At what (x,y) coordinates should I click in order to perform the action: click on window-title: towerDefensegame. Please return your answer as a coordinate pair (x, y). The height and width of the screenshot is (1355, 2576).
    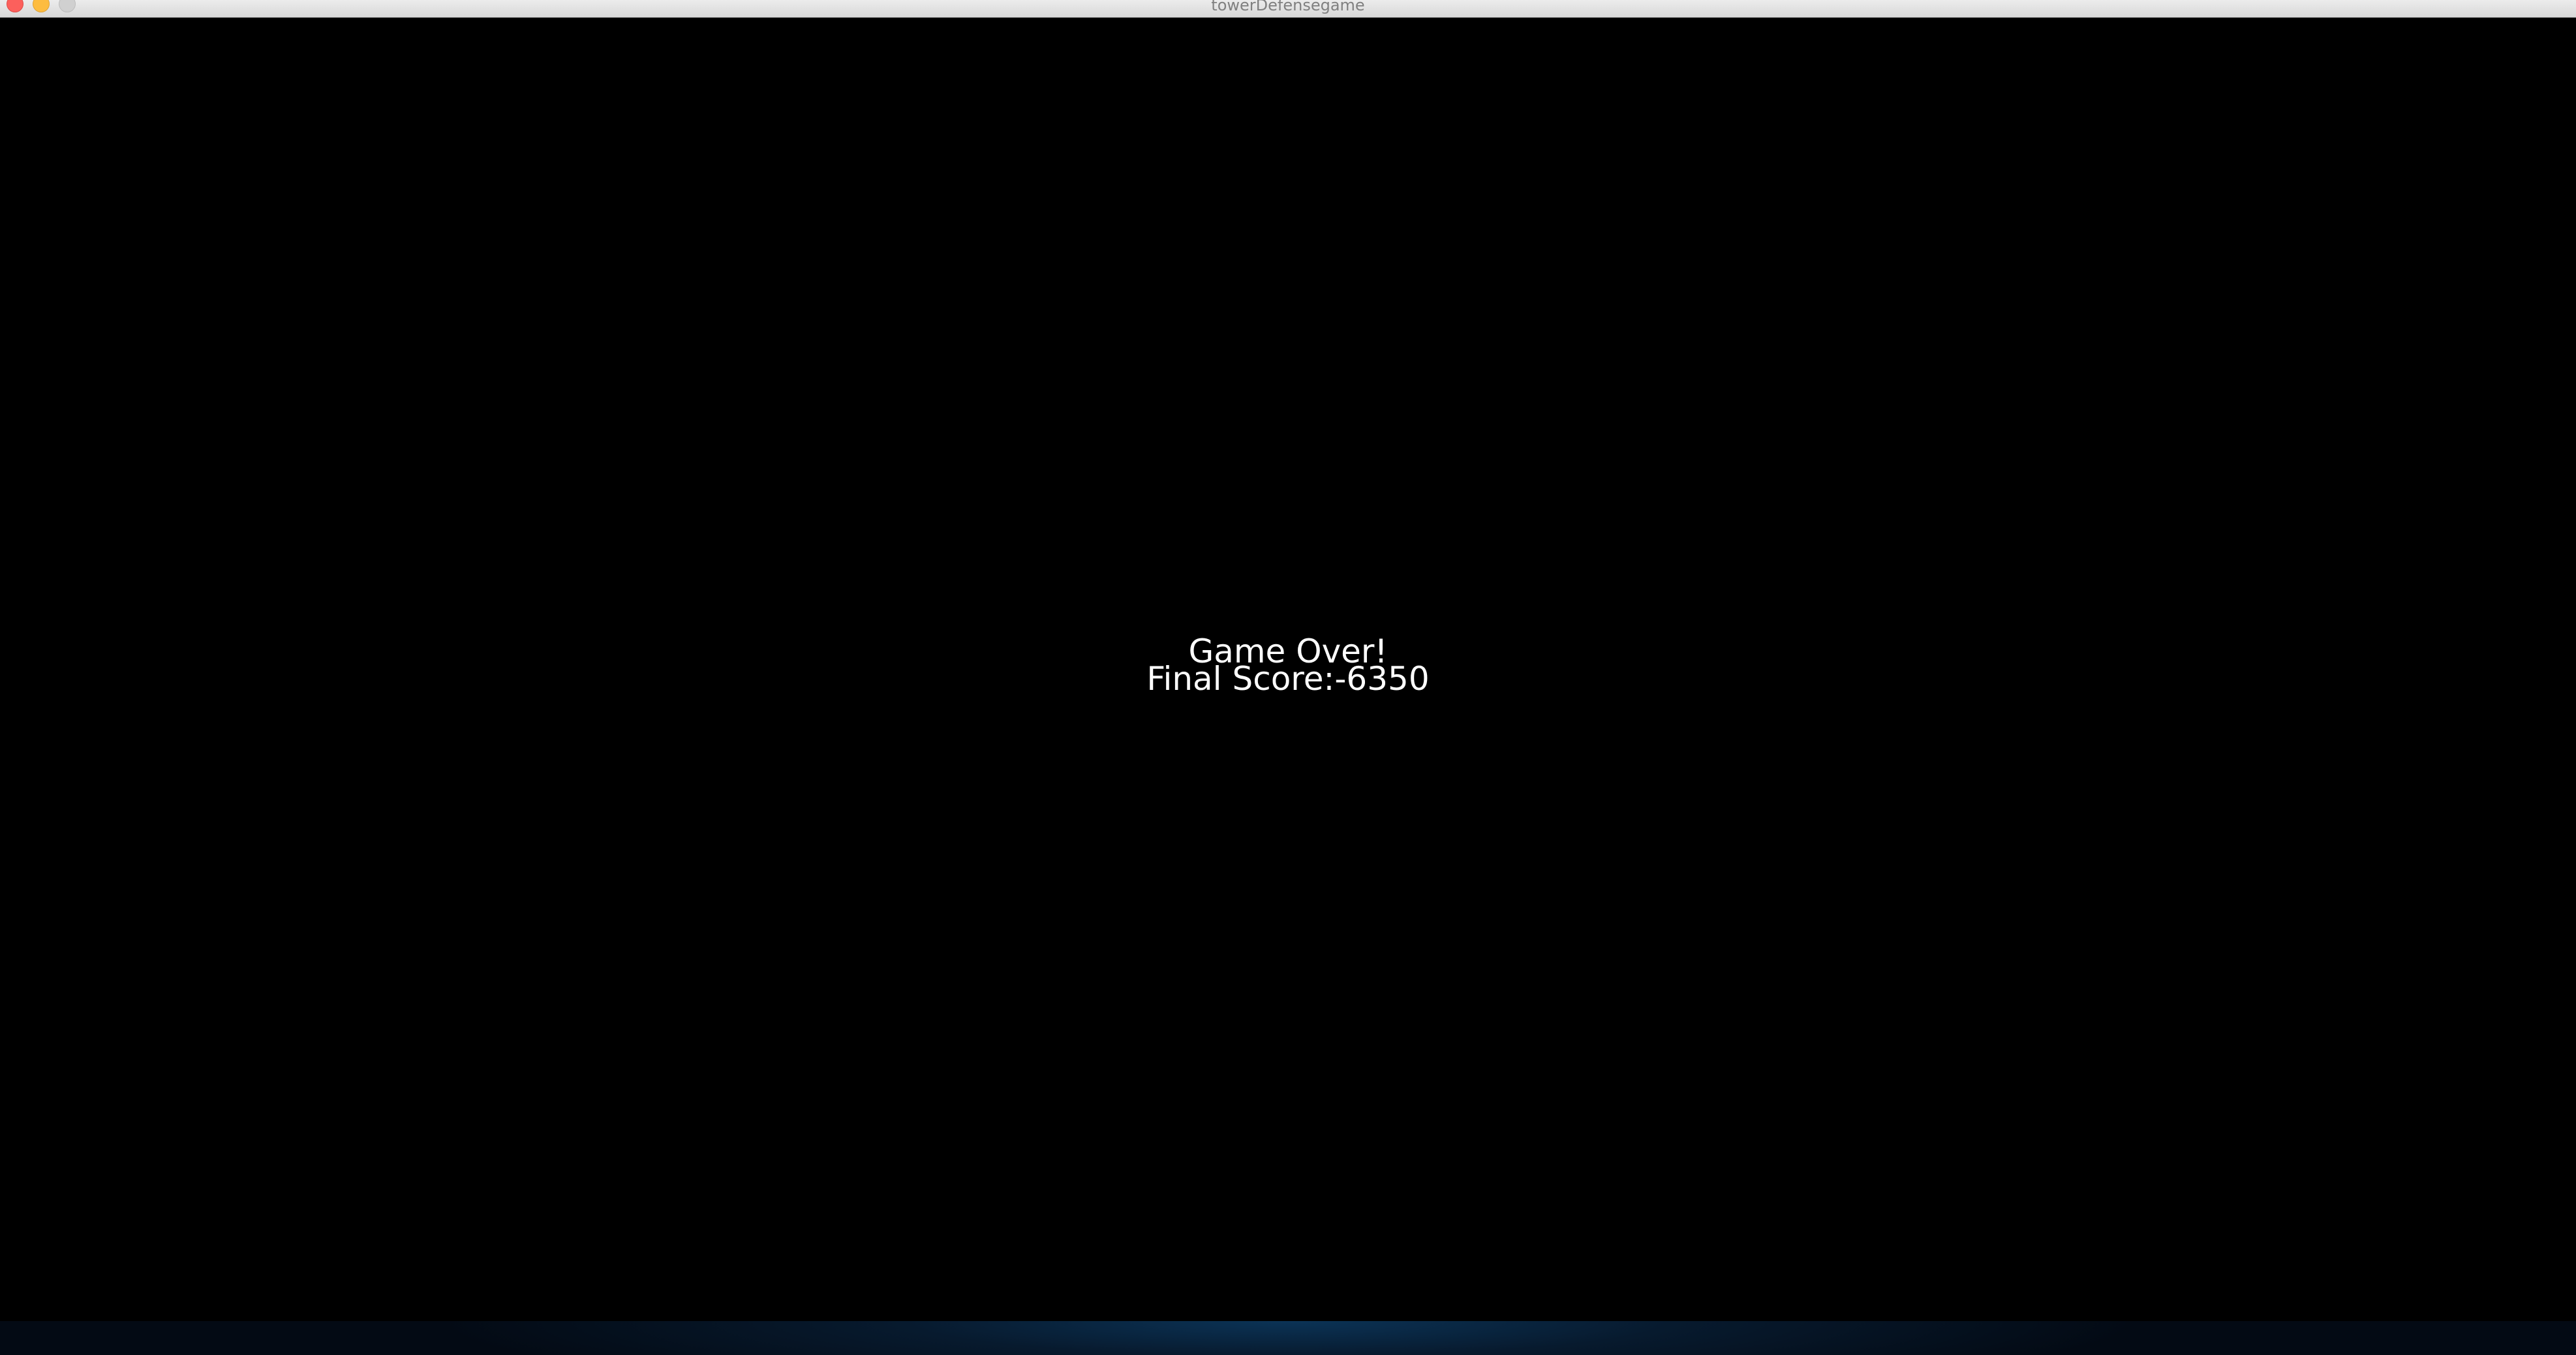
    Looking at the image, I should click on (1288, 7).